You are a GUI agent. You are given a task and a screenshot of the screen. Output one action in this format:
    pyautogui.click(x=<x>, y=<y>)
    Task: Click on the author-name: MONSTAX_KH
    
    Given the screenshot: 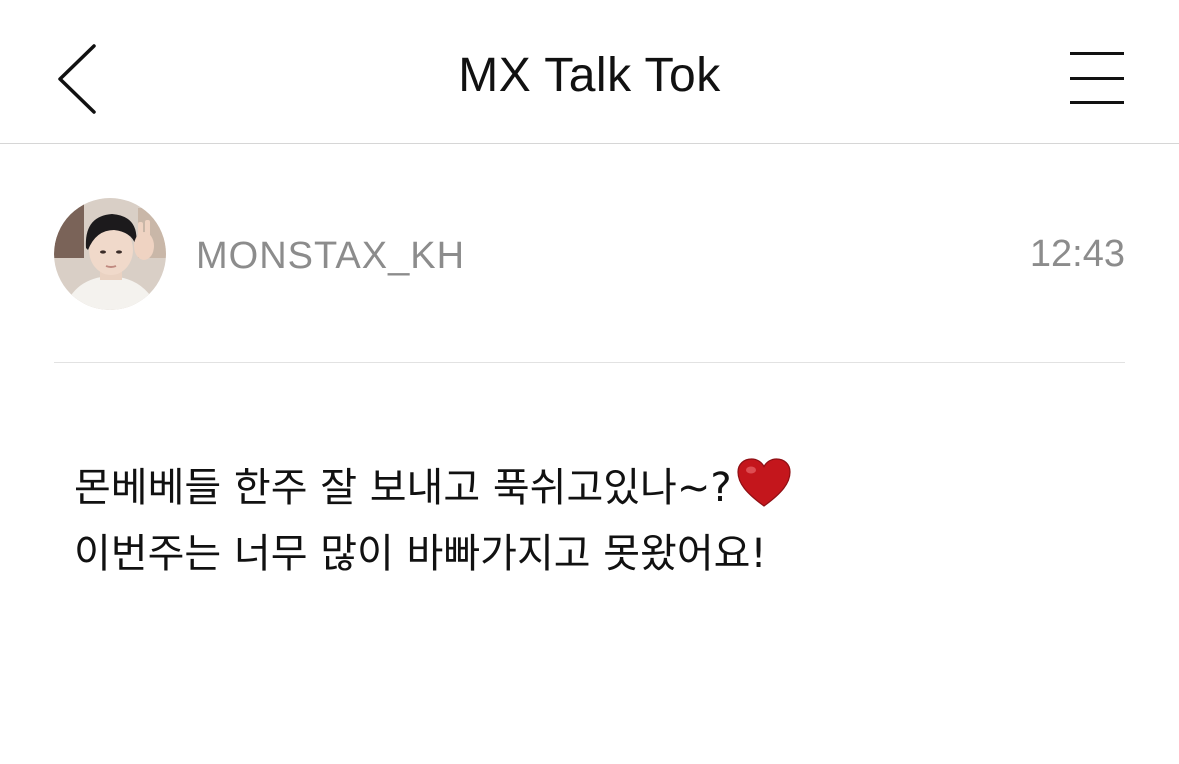 What is the action you would take?
    pyautogui.click(x=330, y=256)
    